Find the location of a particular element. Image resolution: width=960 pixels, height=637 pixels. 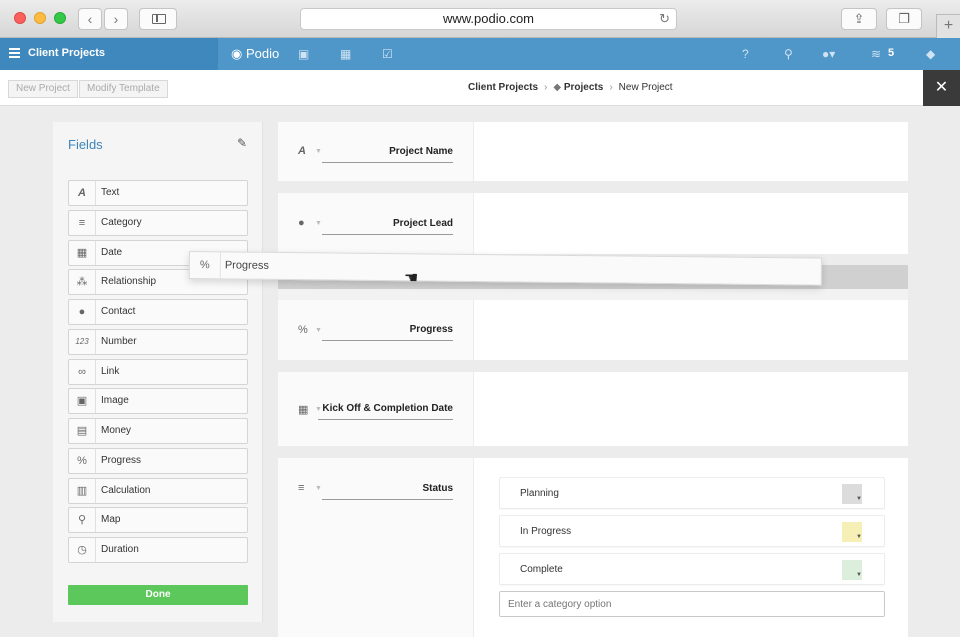

breadcrumb-current: New Project is located at coordinates (646, 87).